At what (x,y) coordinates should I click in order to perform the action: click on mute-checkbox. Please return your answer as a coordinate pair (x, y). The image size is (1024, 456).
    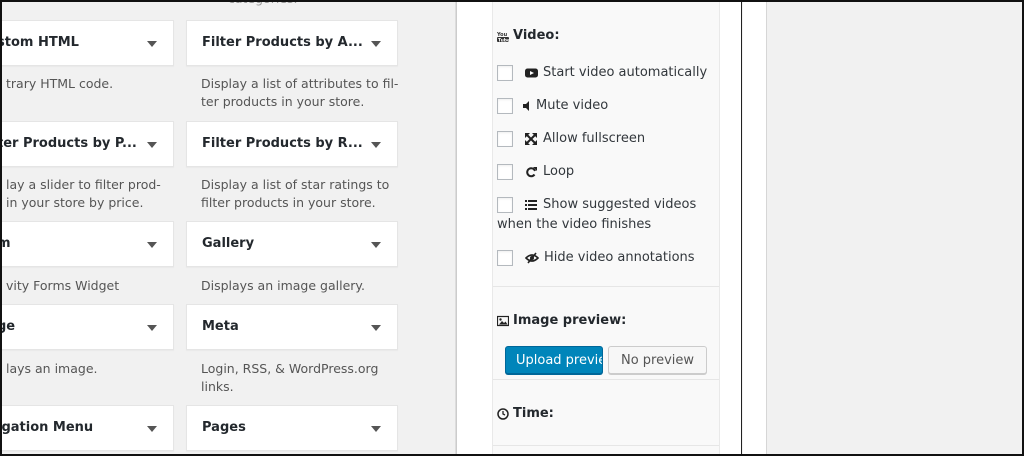
    Looking at the image, I should click on (505, 106).